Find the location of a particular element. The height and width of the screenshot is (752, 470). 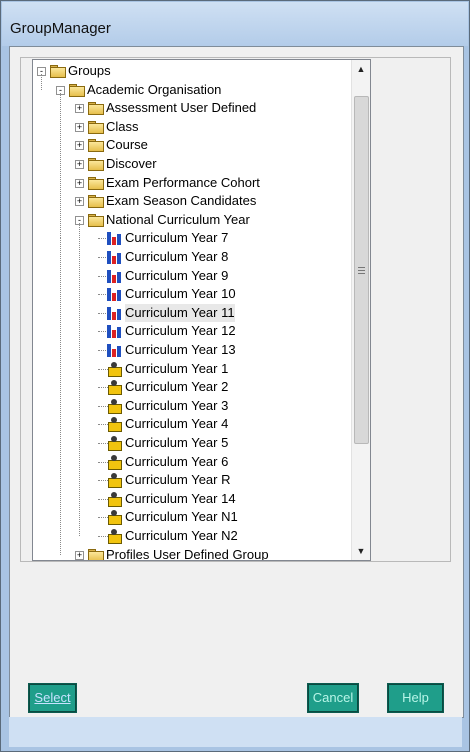

tree-node-folder: + Assessment User Defined is located at coordinates (189, 108).